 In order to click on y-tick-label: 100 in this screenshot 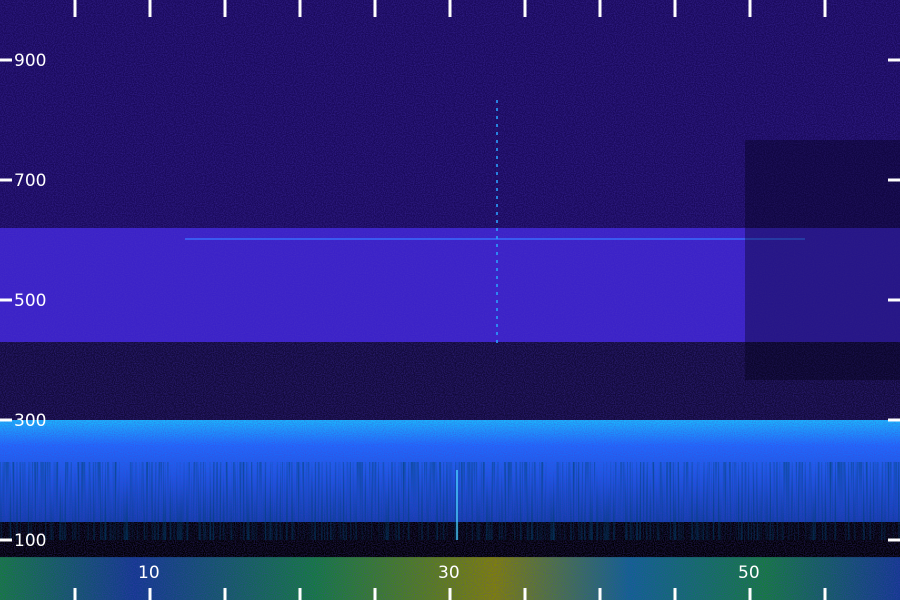, I will do `click(30, 541)`.